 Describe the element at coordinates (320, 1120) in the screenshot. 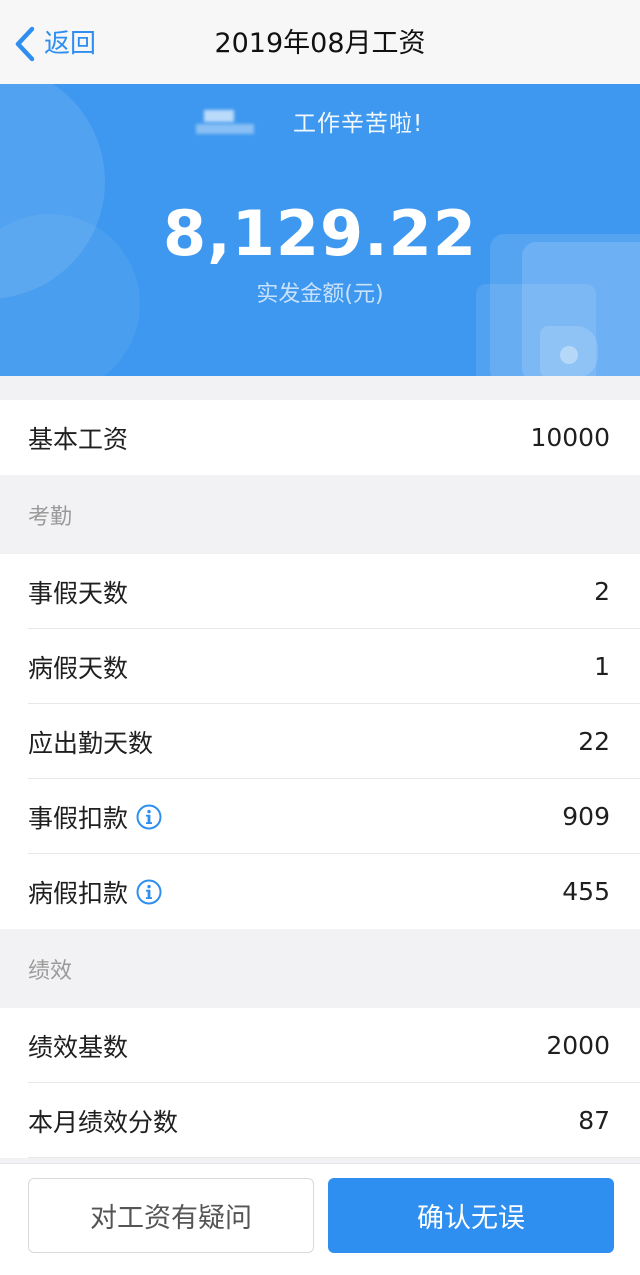

I see `performance-row-score: 本月绩效分数 87` at that location.